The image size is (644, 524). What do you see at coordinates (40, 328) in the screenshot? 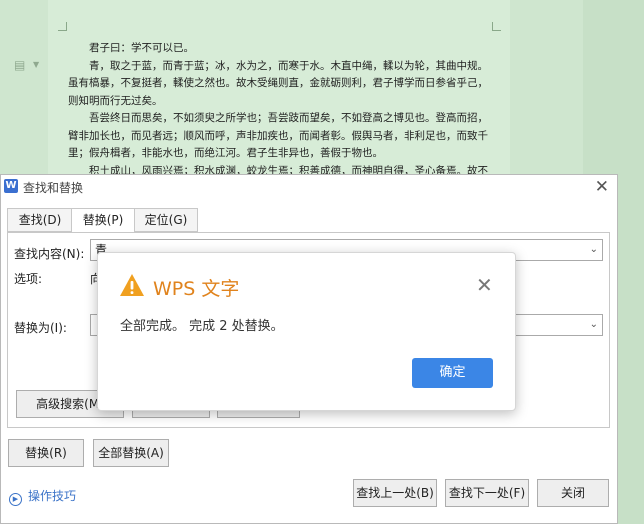
I see `replace-label: 替换为(I):` at bounding box center [40, 328].